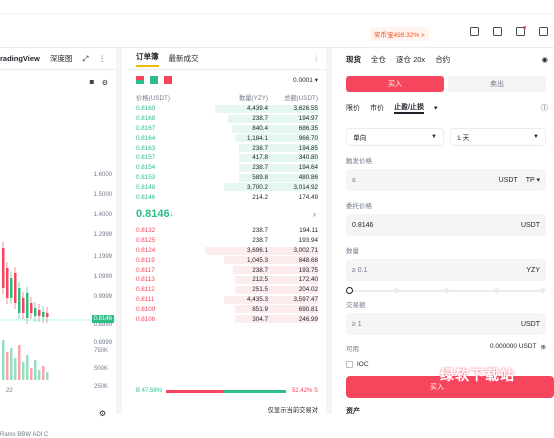 The image size is (554, 438). I want to click on tick-size-select: 0.0001 ▾, so click(305, 80).